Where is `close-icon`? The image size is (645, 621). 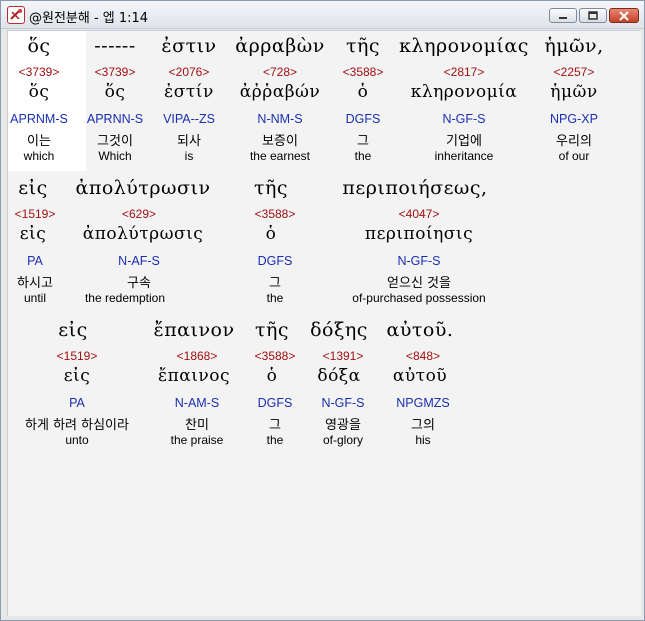 close-icon is located at coordinates (624, 16).